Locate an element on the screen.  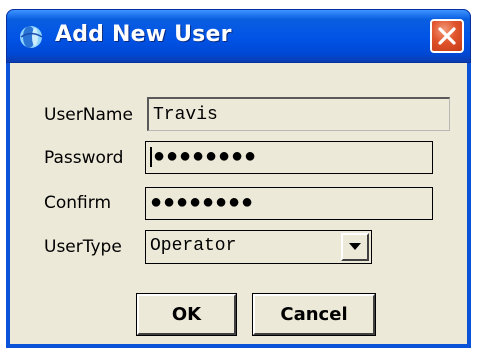
app-globe-icon is located at coordinates (33, 37).